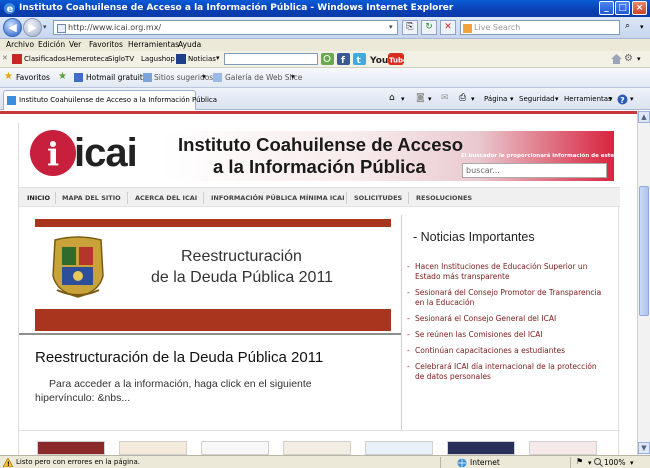 Image resolution: width=650 pixels, height=468 pixels. Describe the element at coordinates (642, 27) in the screenshot. I see `search-options-icon: ▾` at that location.